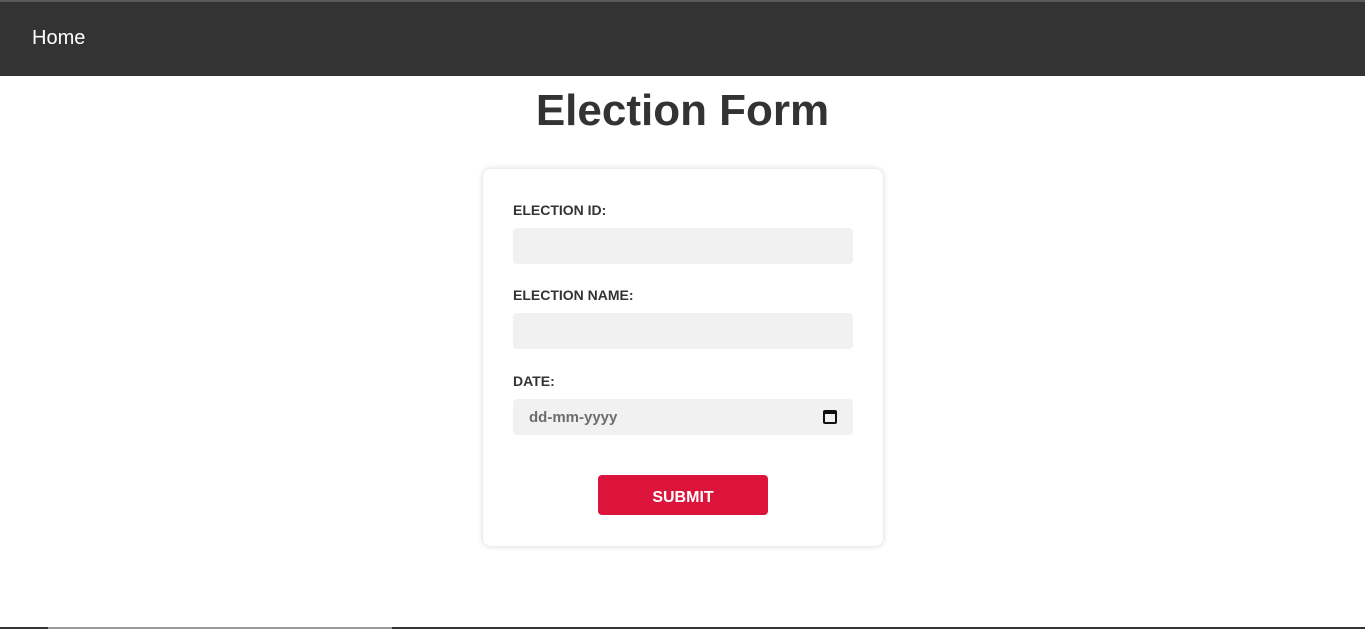 Image resolution: width=1365 pixels, height=629 pixels. What do you see at coordinates (58, 38) in the screenshot?
I see `nav-home-link: Home` at bounding box center [58, 38].